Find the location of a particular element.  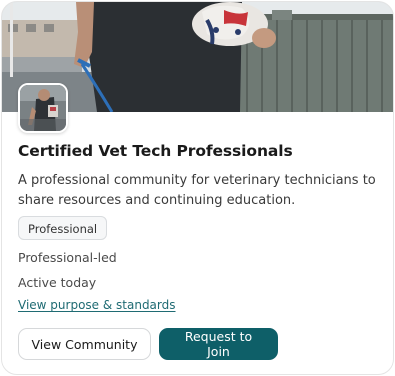

purpose-standards-link: View purpose & standards is located at coordinates (97, 305).